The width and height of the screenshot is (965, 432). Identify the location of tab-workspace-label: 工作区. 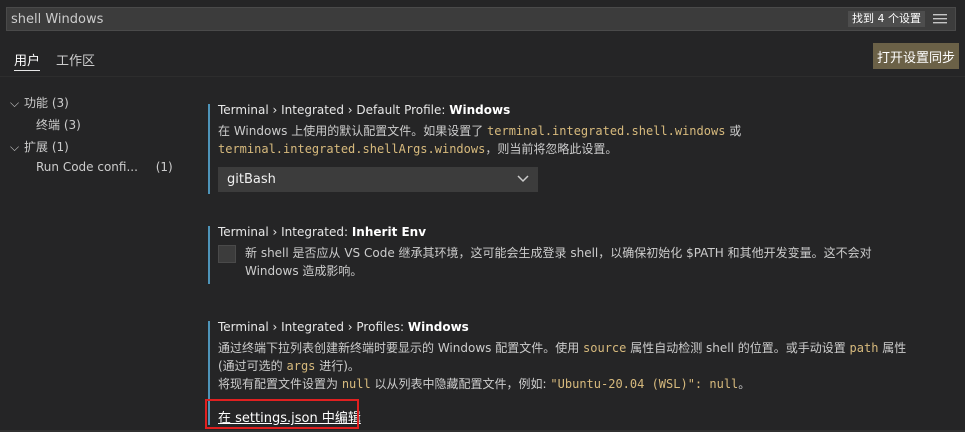
(76, 61).